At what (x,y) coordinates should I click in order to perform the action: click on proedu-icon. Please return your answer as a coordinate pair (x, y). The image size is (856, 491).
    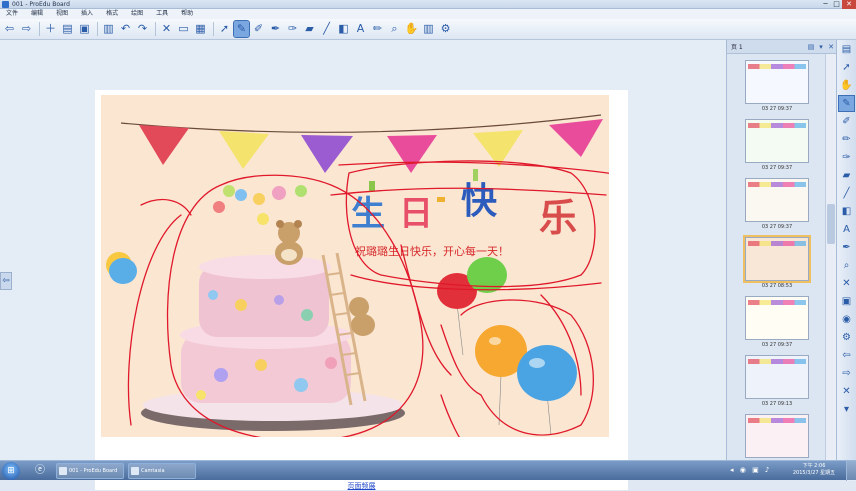
    Looking at the image, I should click on (63, 471).